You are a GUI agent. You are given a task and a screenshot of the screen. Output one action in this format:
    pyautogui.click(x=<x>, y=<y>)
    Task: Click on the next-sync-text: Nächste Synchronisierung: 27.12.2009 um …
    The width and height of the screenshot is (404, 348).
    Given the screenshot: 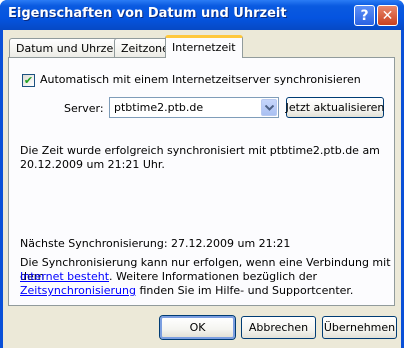 What is the action you would take?
    pyautogui.click(x=155, y=243)
    